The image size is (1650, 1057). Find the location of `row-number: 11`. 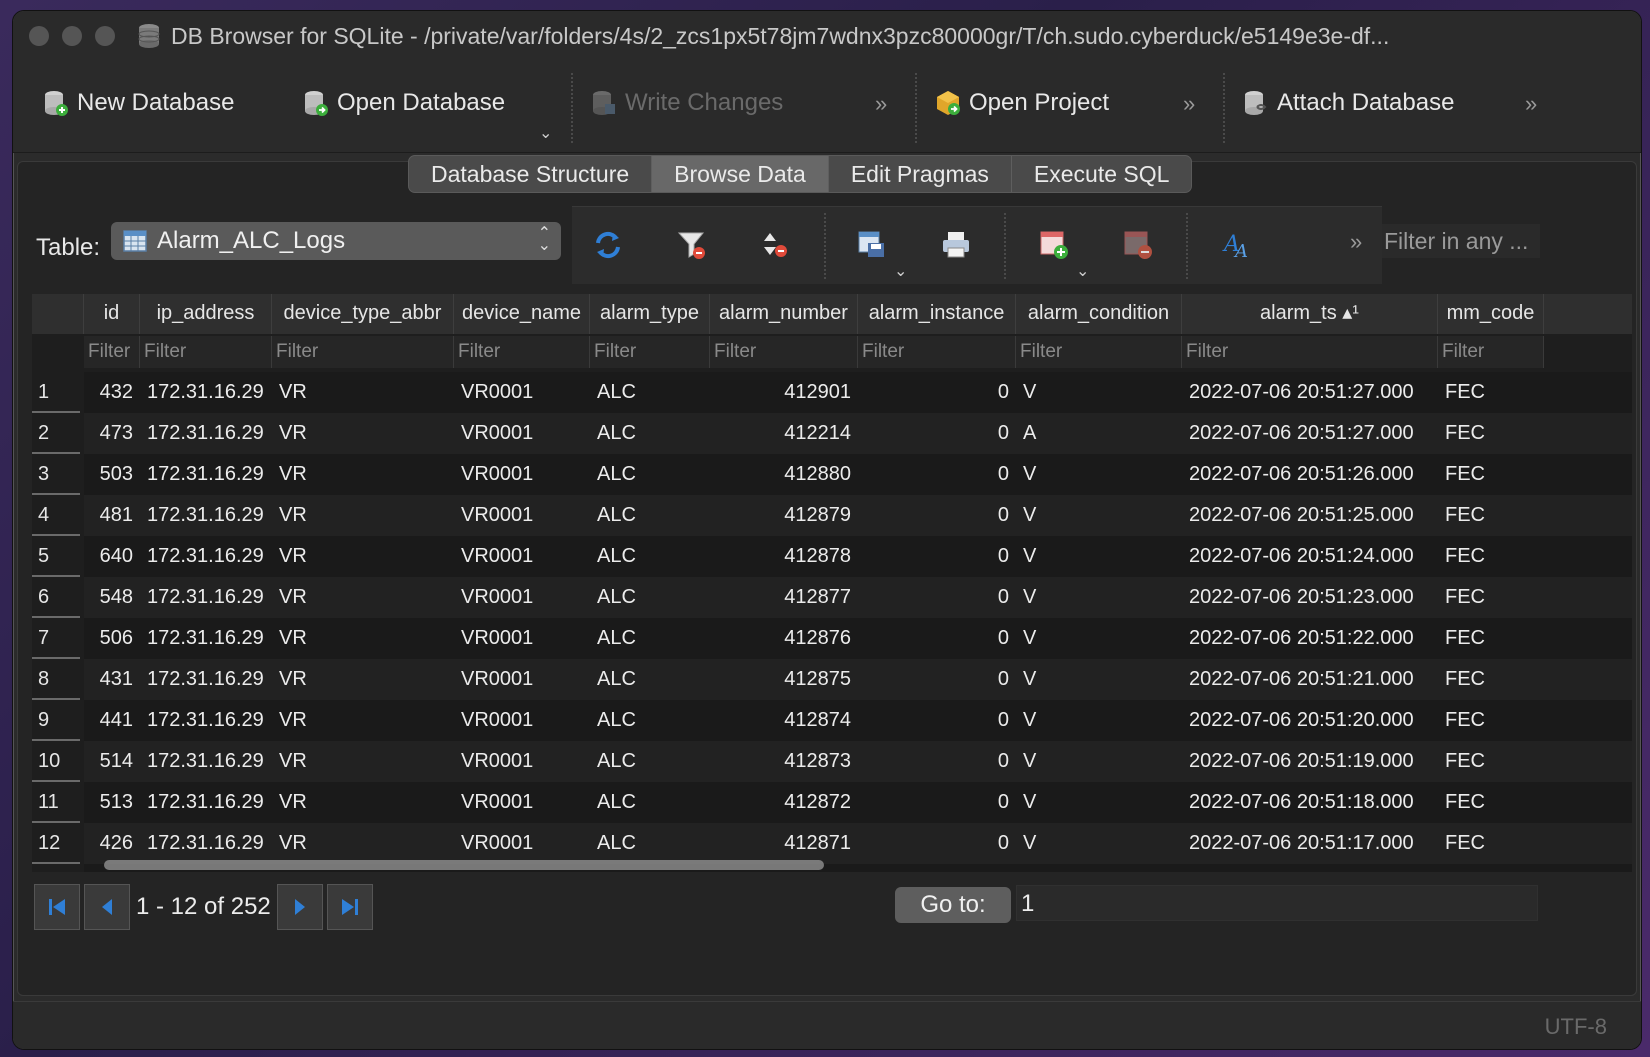

row-number: 11 is located at coordinates (56, 802).